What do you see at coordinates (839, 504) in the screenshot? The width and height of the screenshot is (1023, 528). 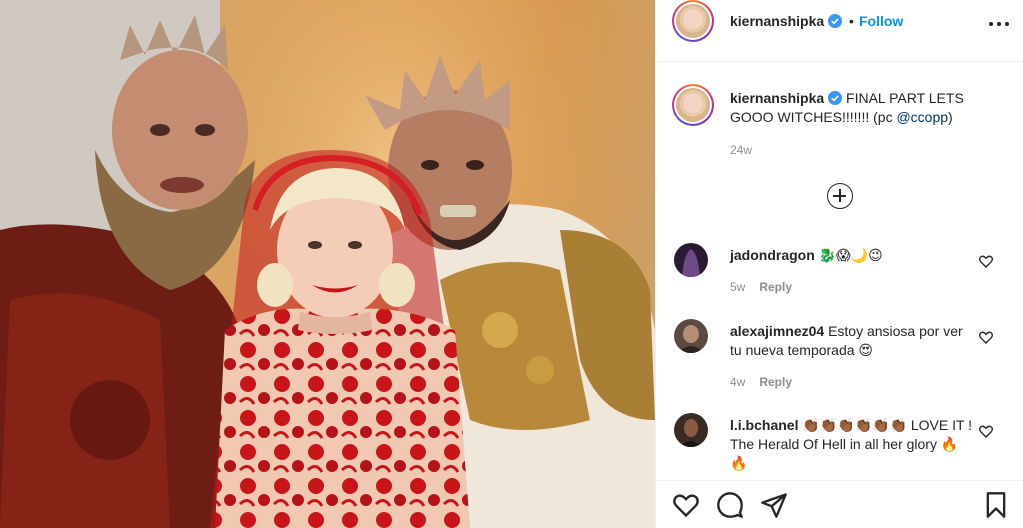 I see `post-action-bar` at bounding box center [839, 504].